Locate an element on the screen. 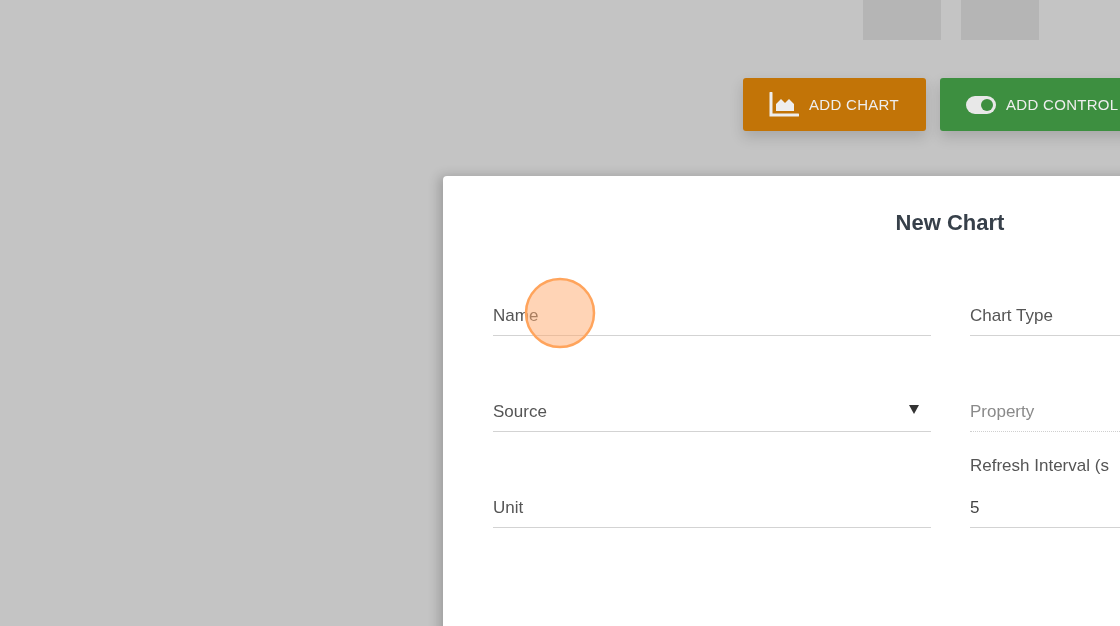 The image size is (1120, 626). input-field: Unit is located at coordinates (712, 502).